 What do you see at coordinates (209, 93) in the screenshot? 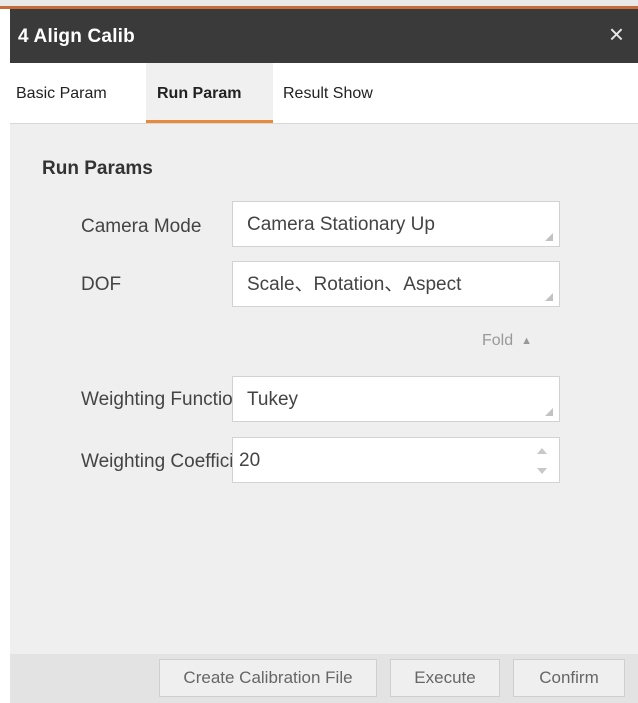
I see `tab-run-param: Run Param` at bounding box center [209, 93].